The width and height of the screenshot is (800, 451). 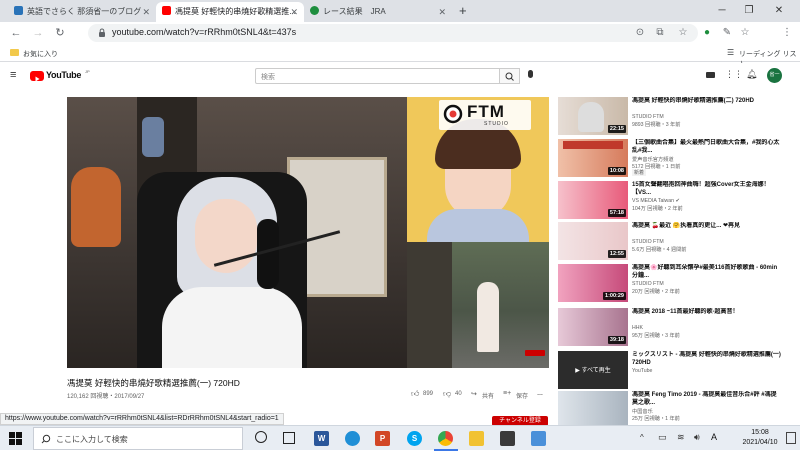 What do you see at coordinates (593, 283) in the screenshot?
I see `recommendation-thumbnail: 1:00:29` at bounding box center [593, 283].